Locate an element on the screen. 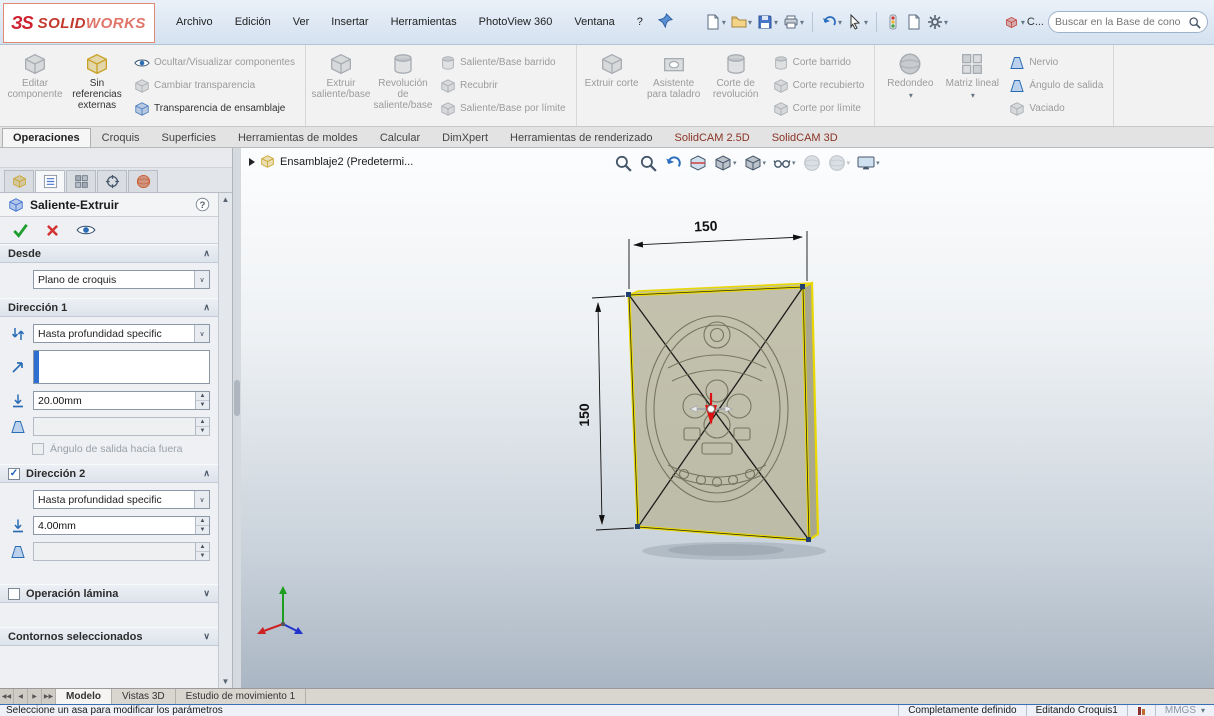  linear-pattern-button: Matriz lineal ▾ is located at coordinates (972, 85).